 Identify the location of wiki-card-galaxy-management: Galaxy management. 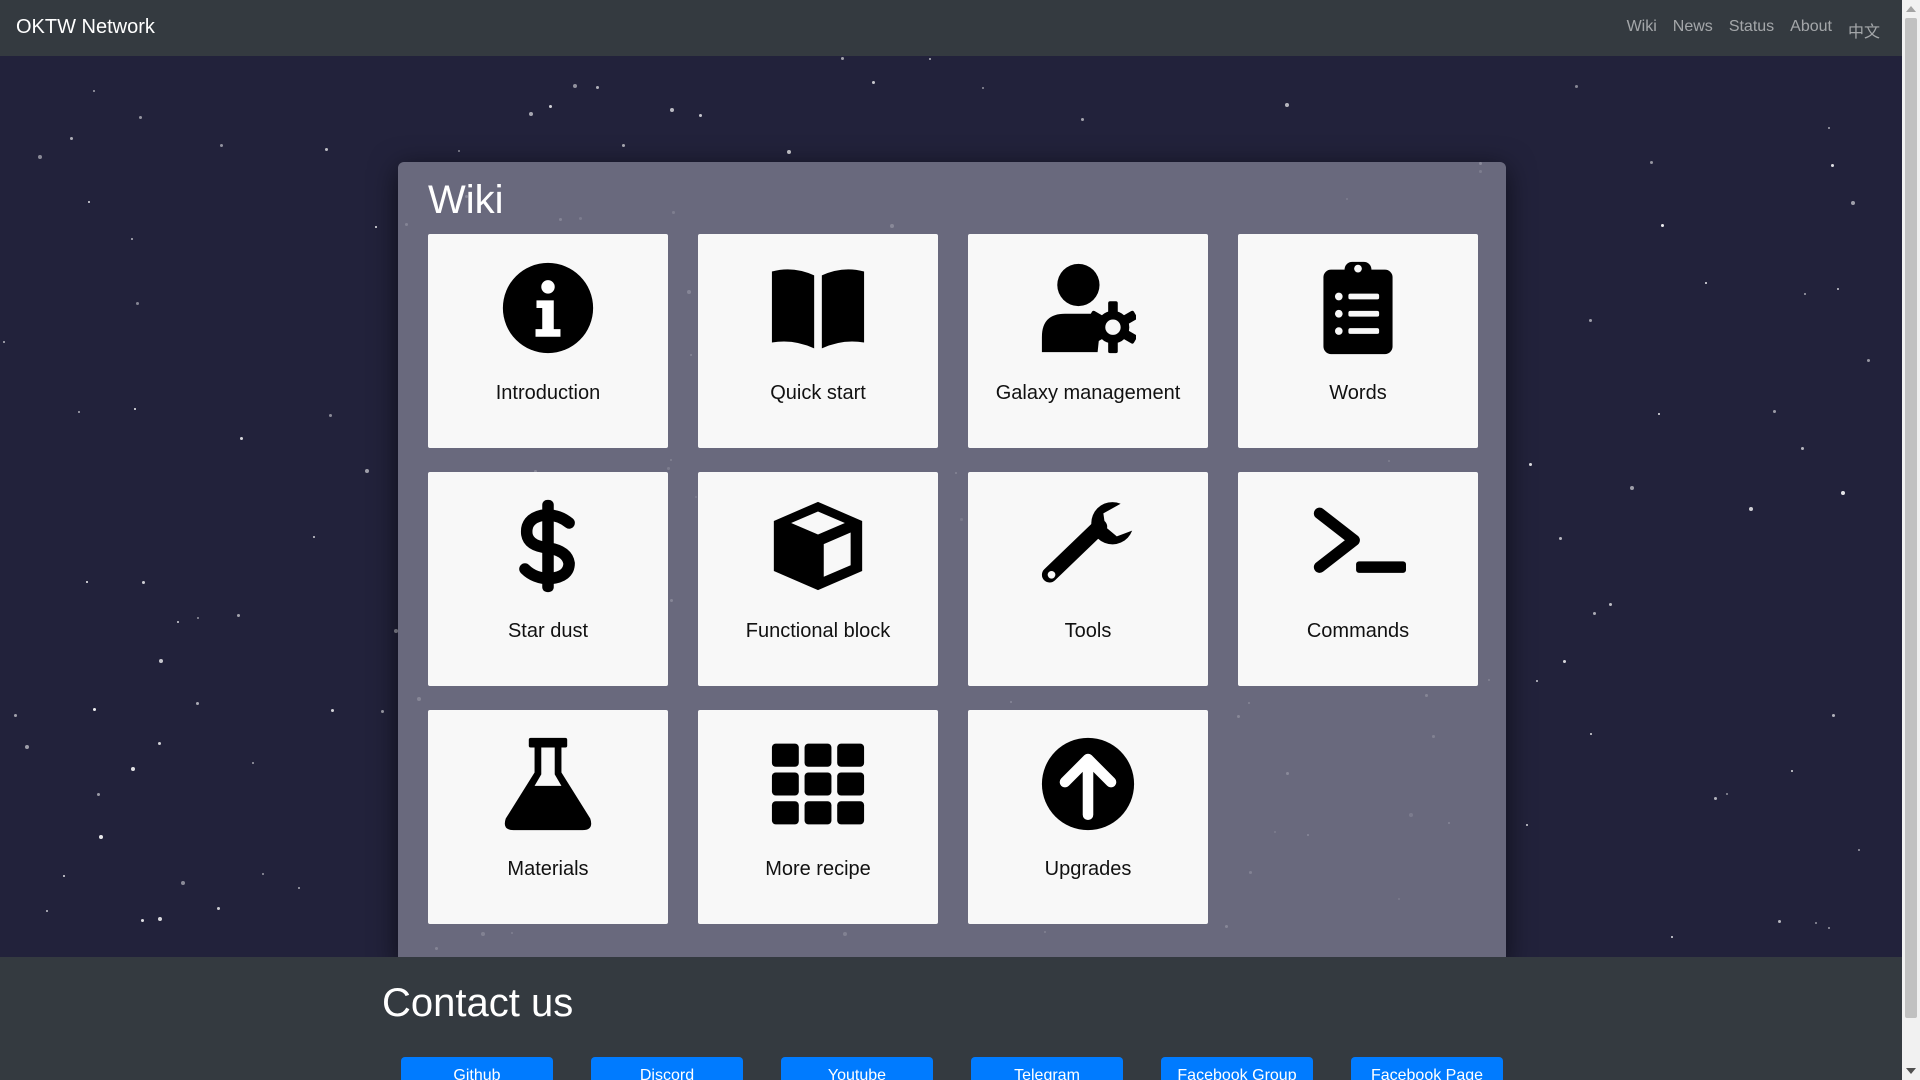
(1088, 341).